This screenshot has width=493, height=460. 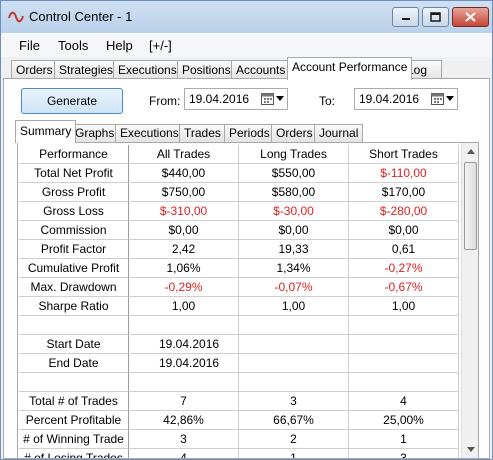 I want to click on menu-file: File, so click(x=29, y=45).